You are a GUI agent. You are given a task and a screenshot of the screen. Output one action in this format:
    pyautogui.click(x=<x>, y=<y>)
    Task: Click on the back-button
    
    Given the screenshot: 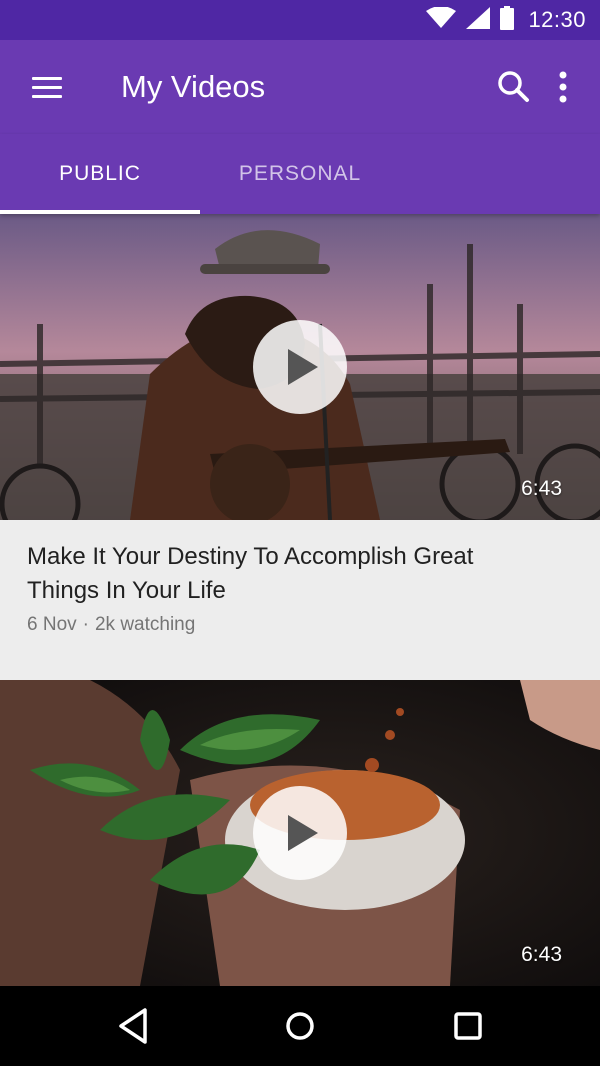 What is the action you would take?
    pyautogui.click(x=133, y=1026)
    